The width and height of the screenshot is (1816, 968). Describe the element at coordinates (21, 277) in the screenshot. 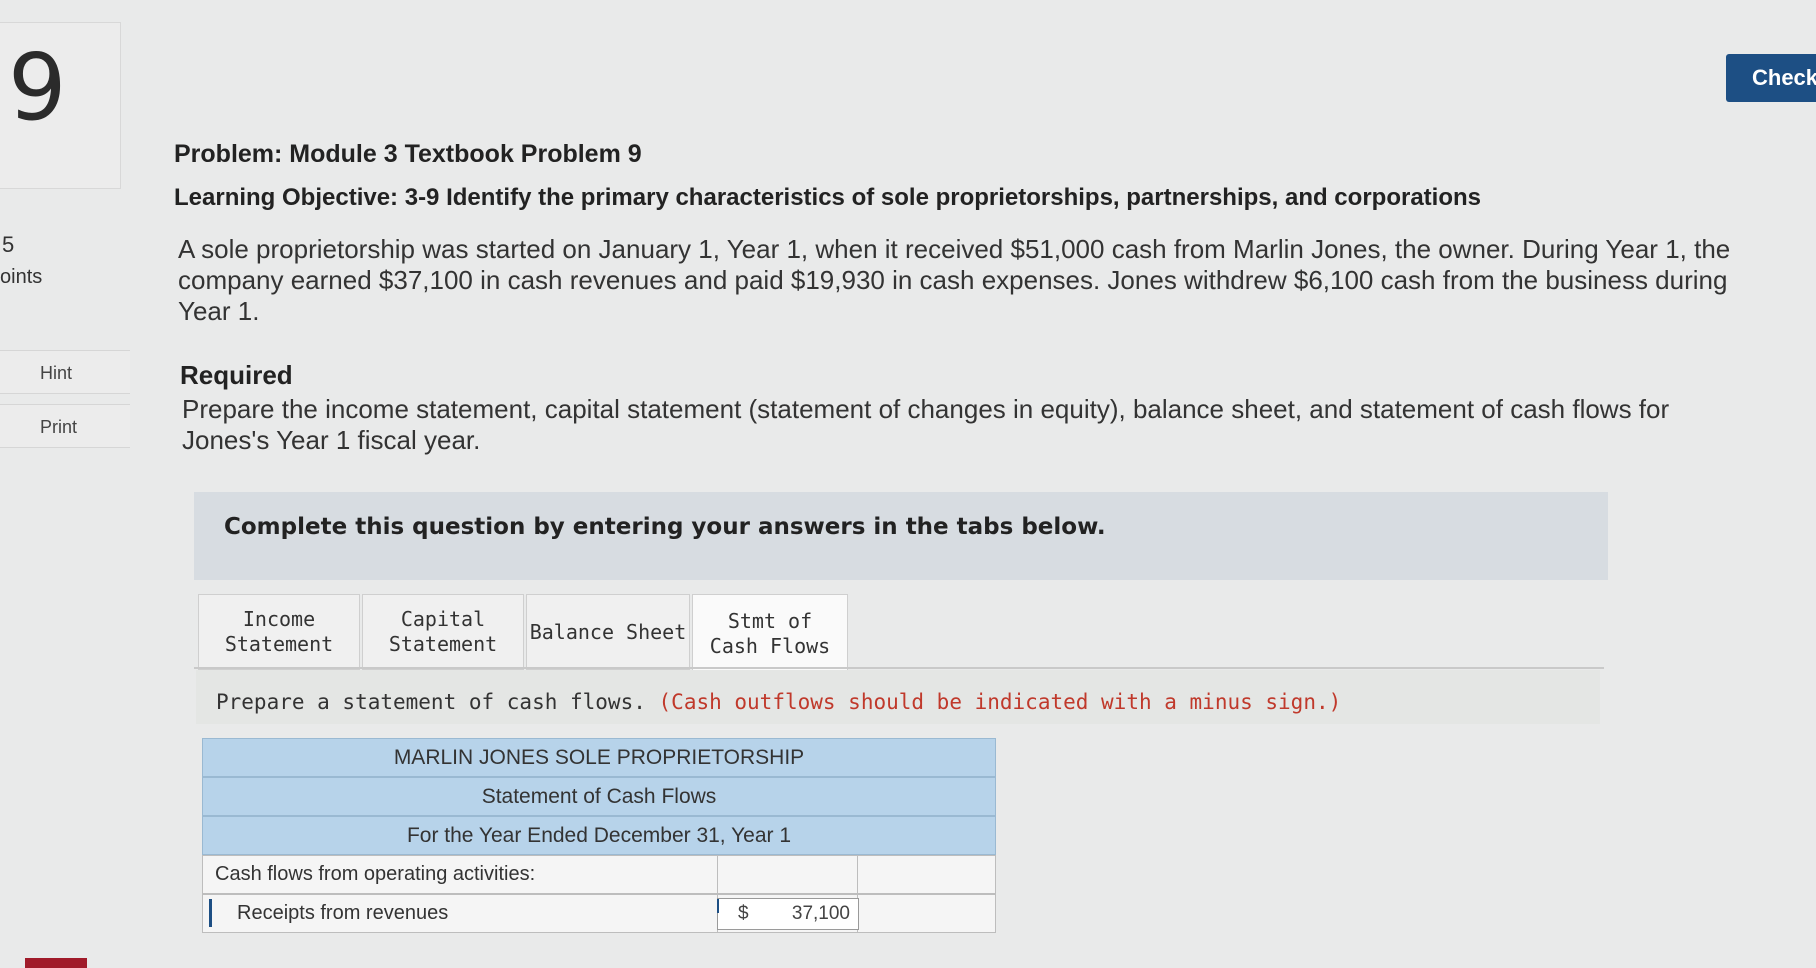

I see `points-label: oints` at that location.